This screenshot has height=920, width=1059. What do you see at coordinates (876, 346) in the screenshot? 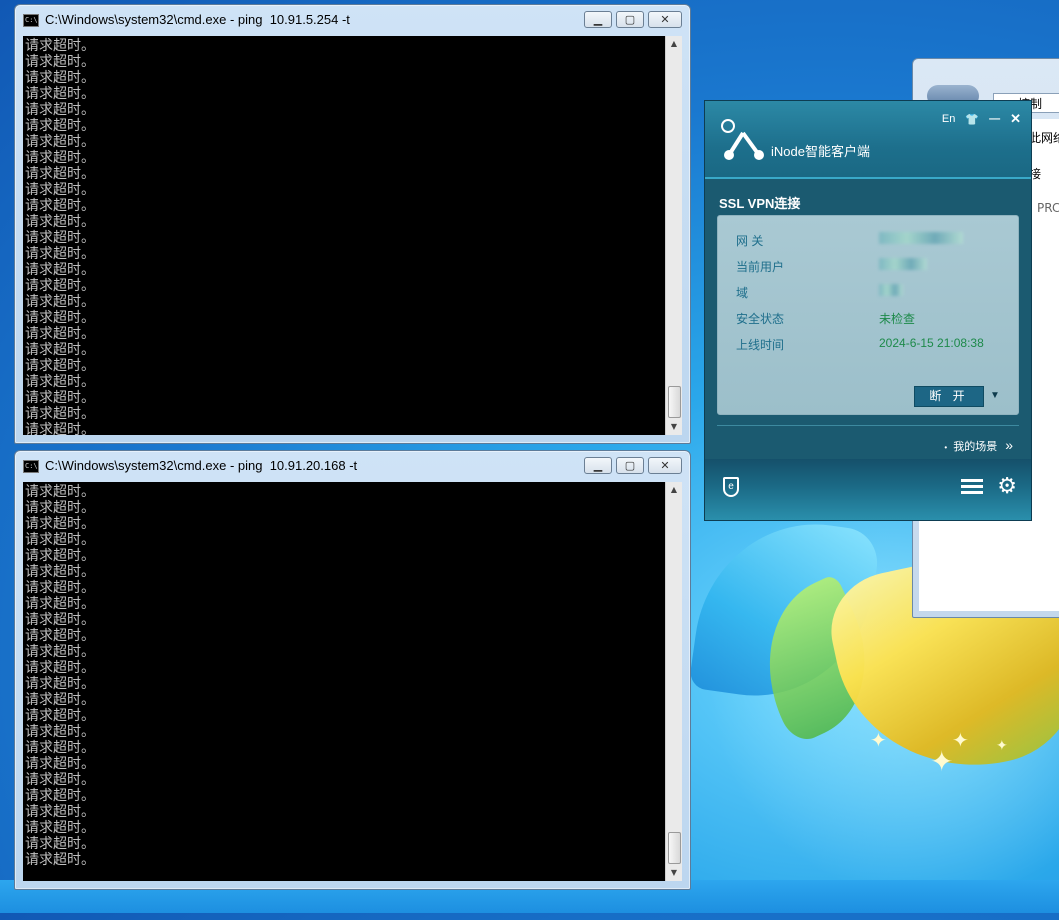
I see `info-row-online-time: 上线时间 2024-6-15 21:08:38` at bounding box center [876, 346].